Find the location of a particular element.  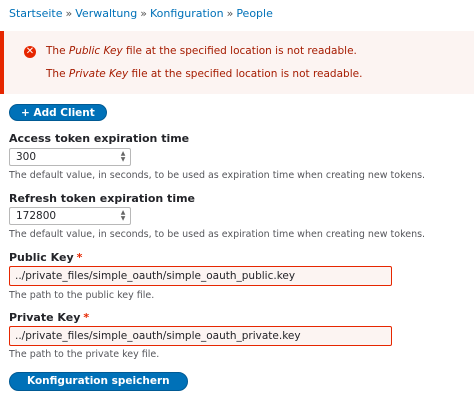

breadcrumb-config-link: Konfiguration is located at coordinates (187, 13).